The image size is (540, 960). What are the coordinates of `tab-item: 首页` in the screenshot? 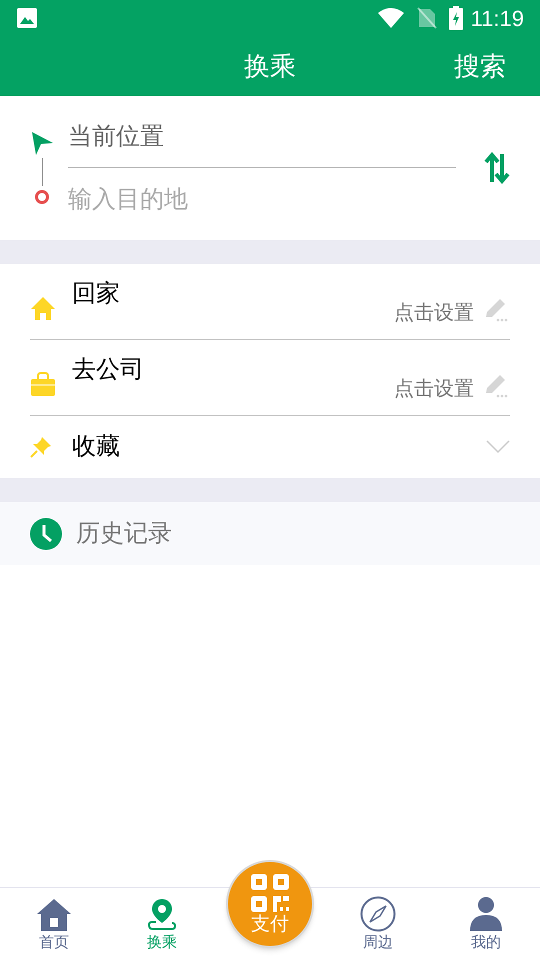 It's located at (54, 924).